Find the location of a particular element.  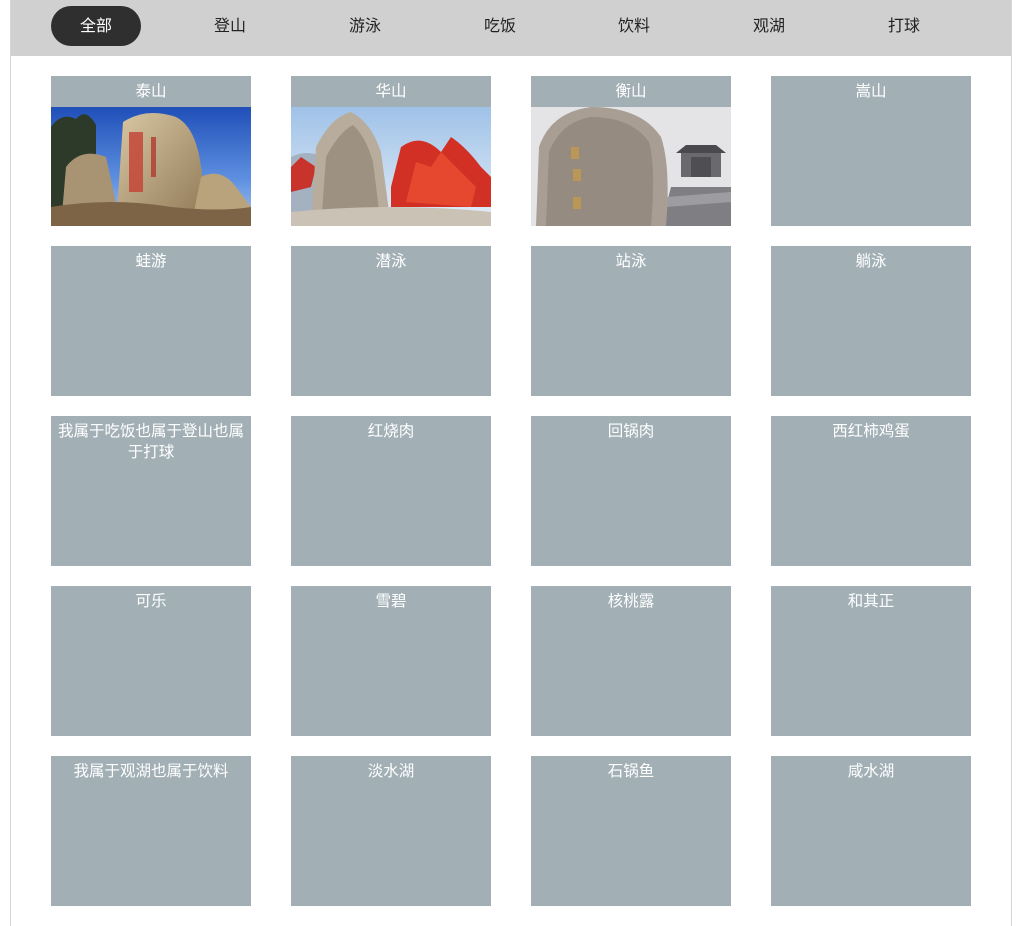

tab-climbing: 登山 is located at coordinates (230, 26).